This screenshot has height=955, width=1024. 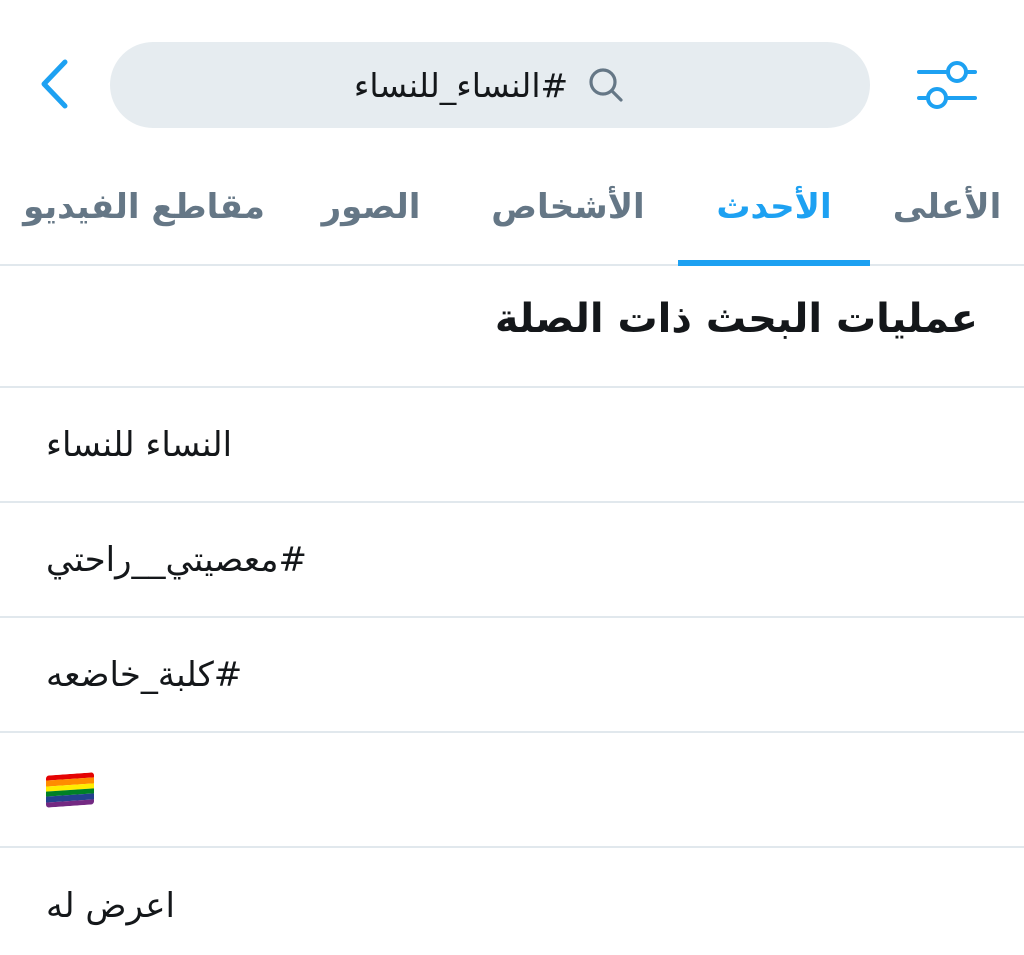 I want to click on related-search-text: #معصيتي__راحتي, so click(x=176, y=559).